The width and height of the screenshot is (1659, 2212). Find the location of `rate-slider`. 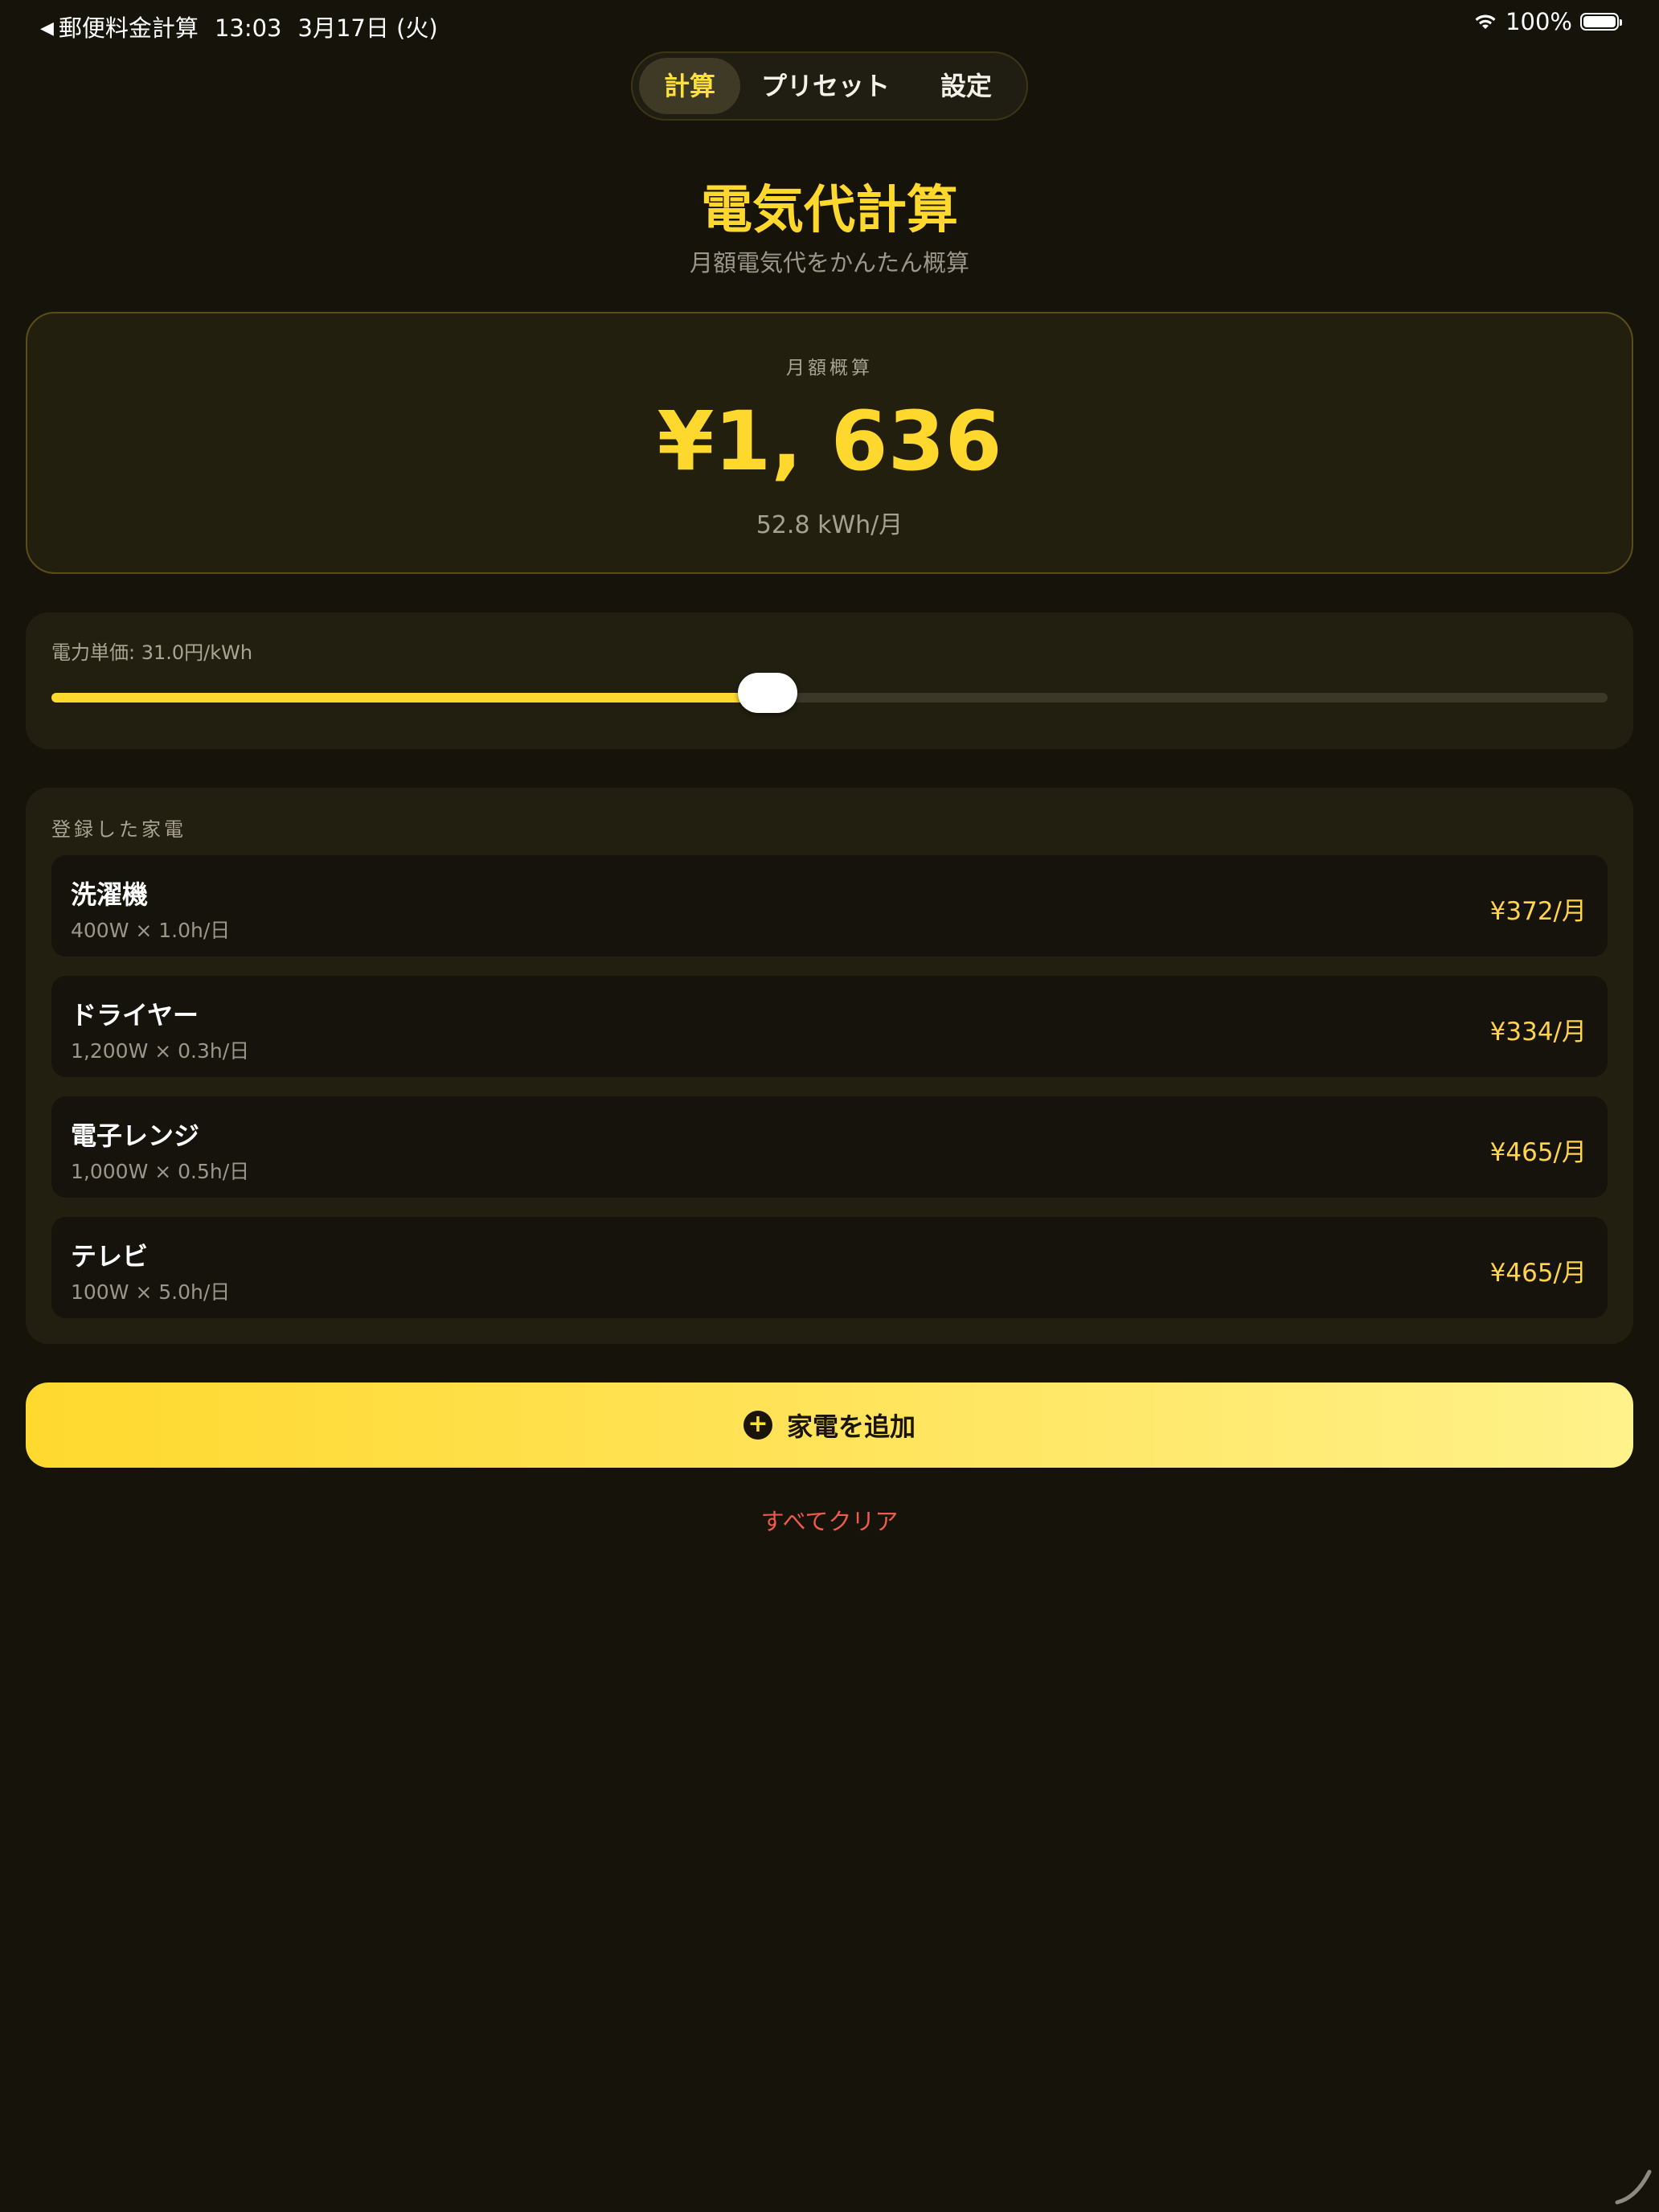

rate-slider is located at coordinates (829, 693).